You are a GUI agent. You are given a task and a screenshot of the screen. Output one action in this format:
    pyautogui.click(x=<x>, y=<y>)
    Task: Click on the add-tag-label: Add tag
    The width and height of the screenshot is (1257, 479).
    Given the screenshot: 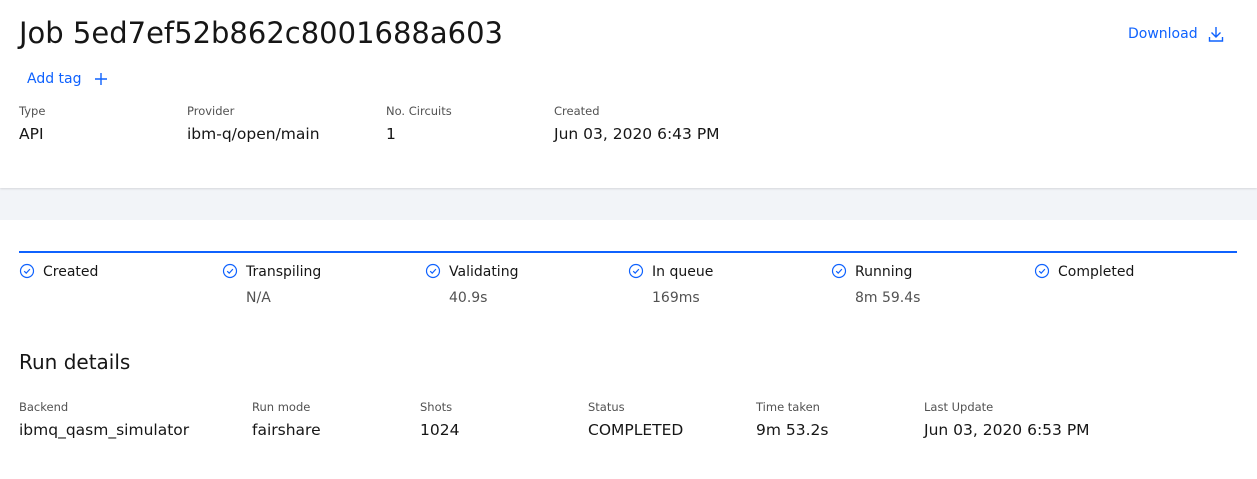 What is the action you would take?
    pyautogui.click(x=54, y=79)
    